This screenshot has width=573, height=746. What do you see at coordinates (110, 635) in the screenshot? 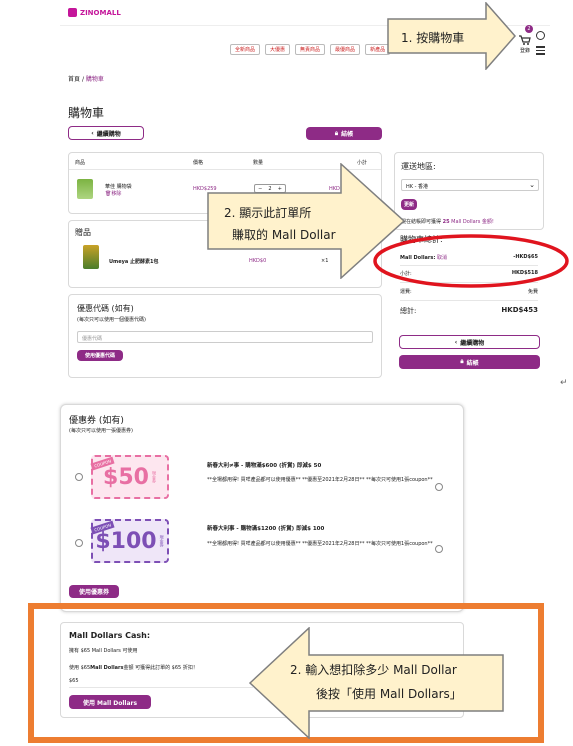
I see `mall-cash-title: Mall Dollars Cash:` at bounding box center [110, 635].